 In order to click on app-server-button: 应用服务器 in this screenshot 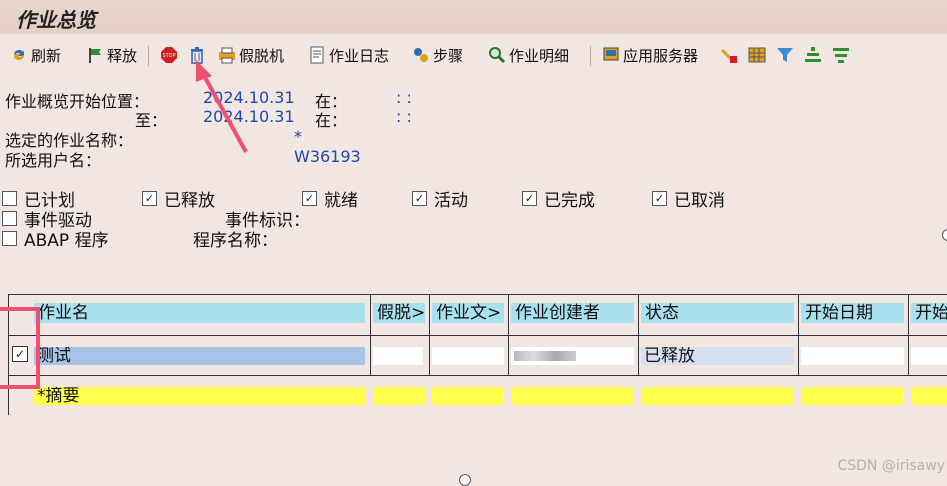, I will do `click(650, 55)`.